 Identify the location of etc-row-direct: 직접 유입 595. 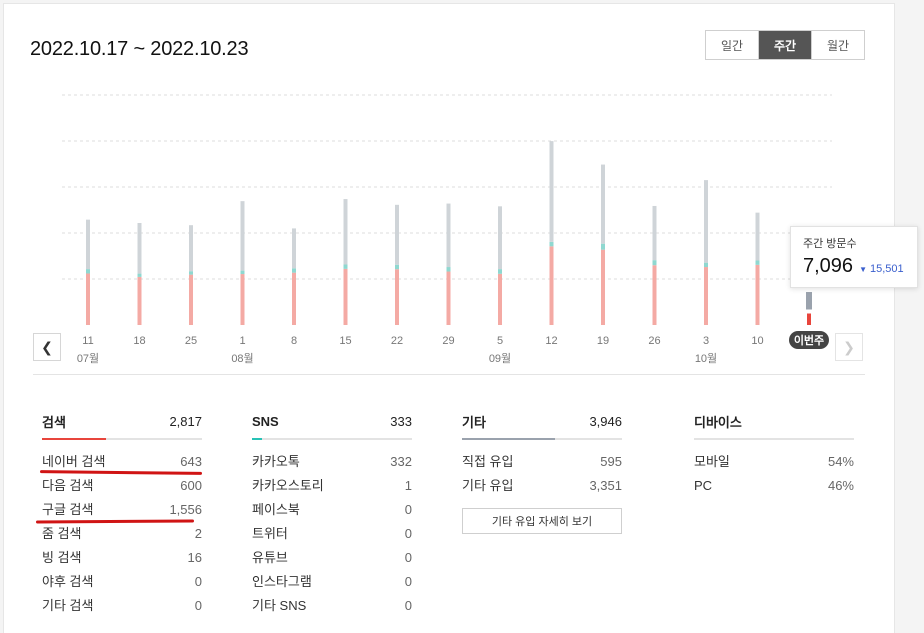
(542, 462).